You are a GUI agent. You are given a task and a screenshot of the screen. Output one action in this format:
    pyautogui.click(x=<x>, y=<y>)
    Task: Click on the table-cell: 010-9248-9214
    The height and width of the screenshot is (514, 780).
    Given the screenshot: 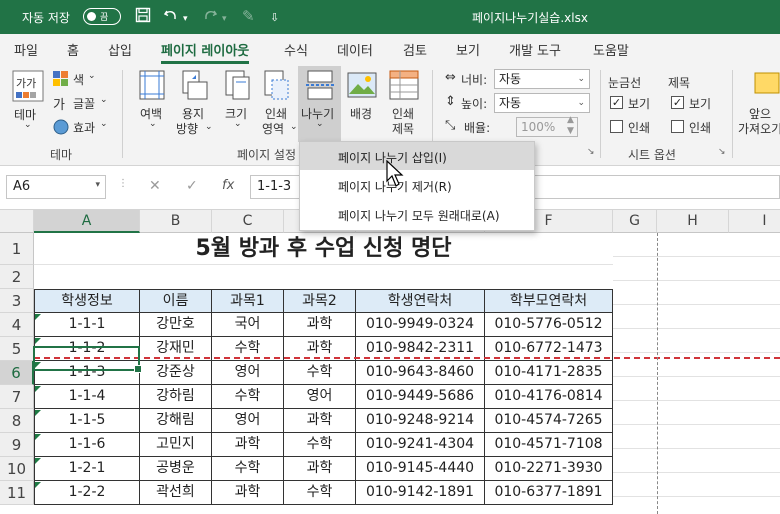 What is the action you would take?
    pyautogui.click(x=420, y=421)
    